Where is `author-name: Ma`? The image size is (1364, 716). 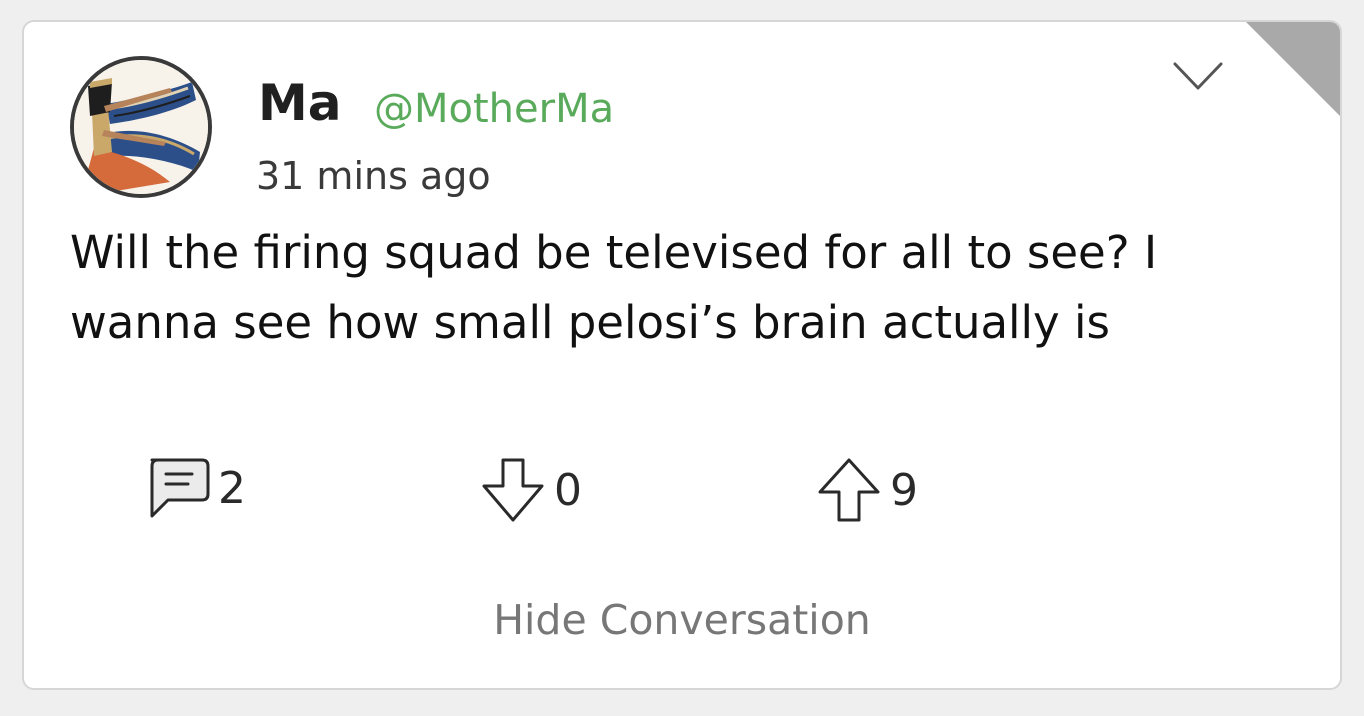 author-name: Ma is located at coordinates (300, 103).